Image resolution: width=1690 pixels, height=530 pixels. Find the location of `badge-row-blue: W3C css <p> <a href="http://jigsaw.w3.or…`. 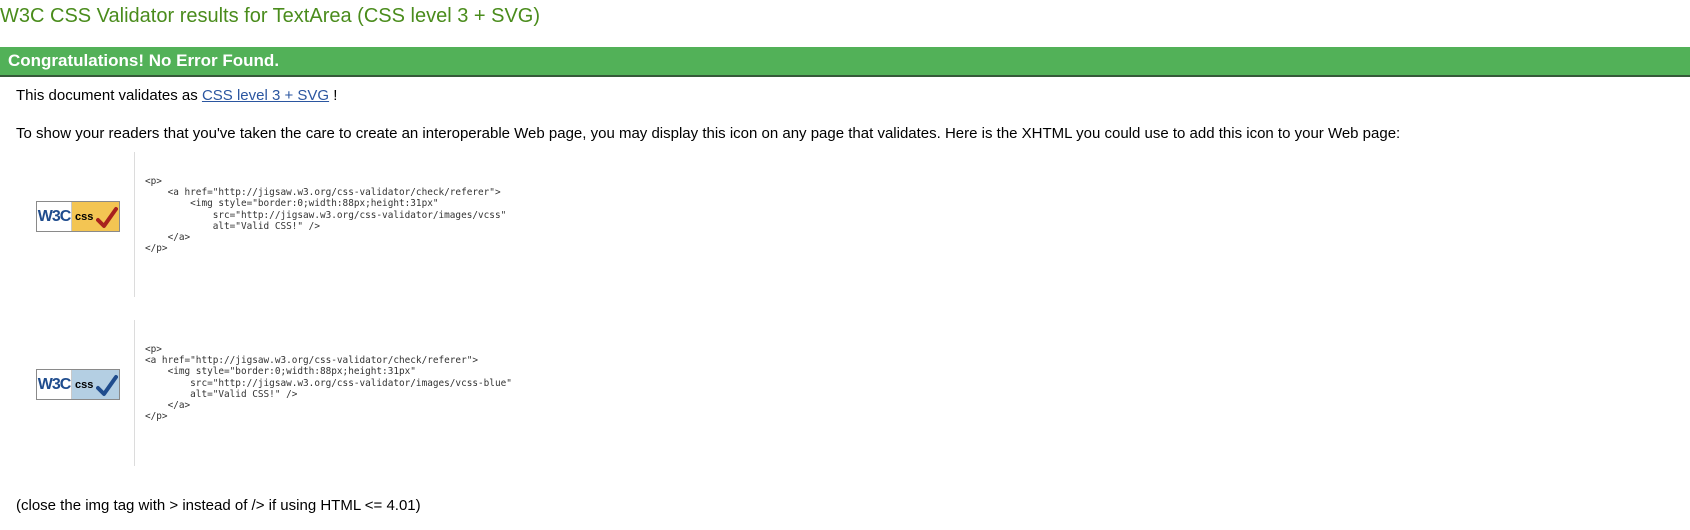

badge-row-blue: W3C css <p> <a href="http://jigsaw.w3.or… is located at coordinates (366, 393).